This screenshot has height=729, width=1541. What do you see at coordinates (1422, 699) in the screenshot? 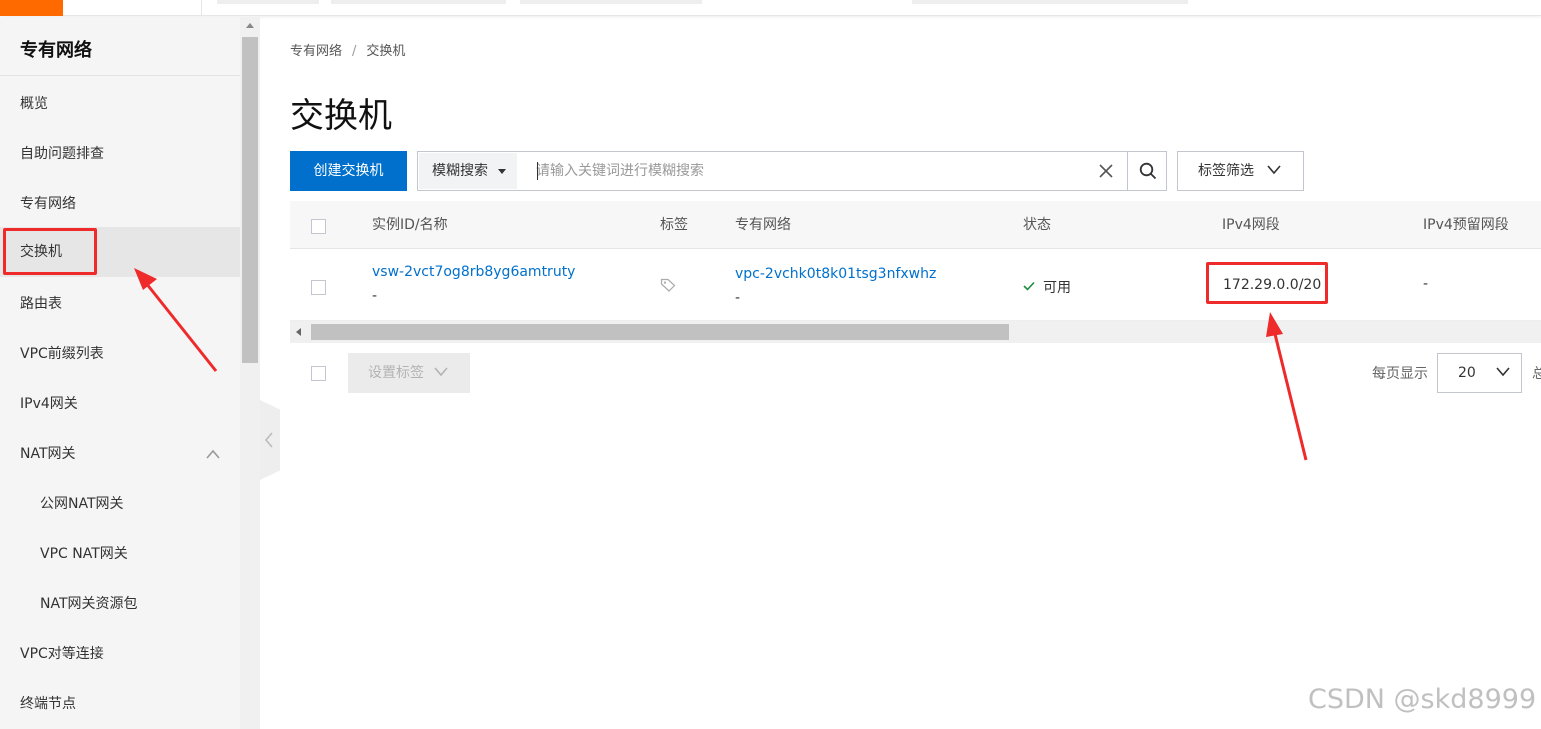
I see `watermark: CSDN @skd8999` at bounding box center [1422, 699].